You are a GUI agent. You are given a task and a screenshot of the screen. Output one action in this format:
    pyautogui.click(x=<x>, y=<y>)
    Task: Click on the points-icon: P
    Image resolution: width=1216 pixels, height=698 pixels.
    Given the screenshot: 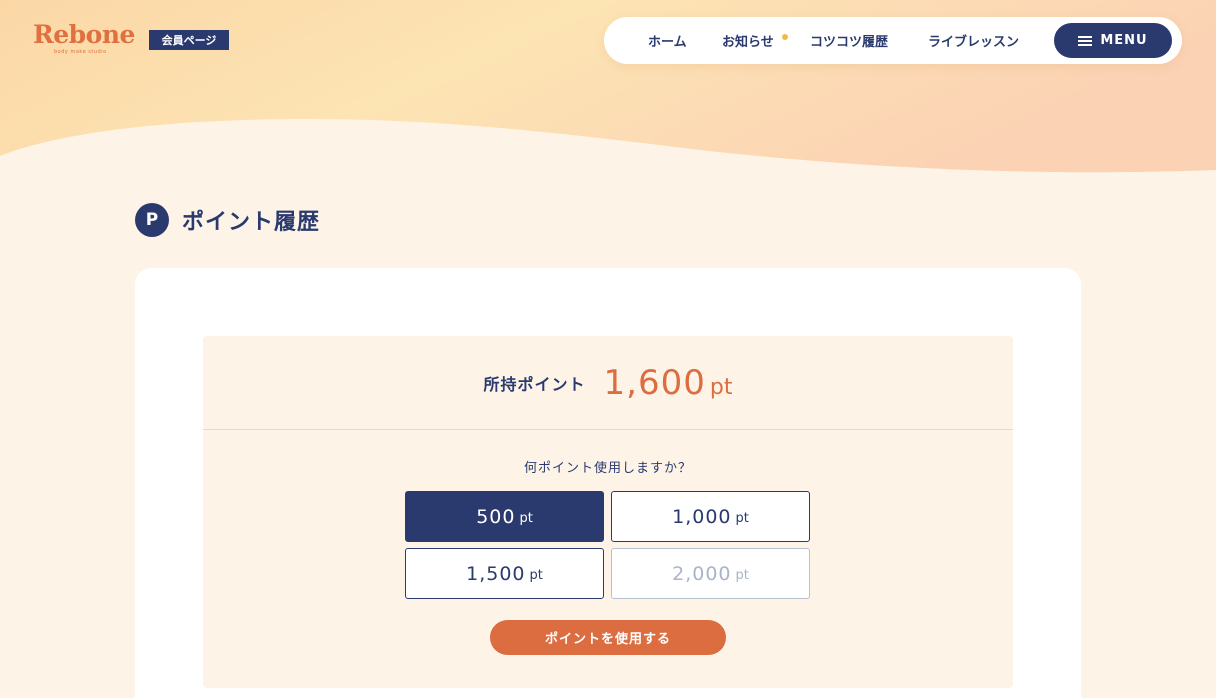 What is the action you would take?
    pyautogui.click(x=152, y=220)
    